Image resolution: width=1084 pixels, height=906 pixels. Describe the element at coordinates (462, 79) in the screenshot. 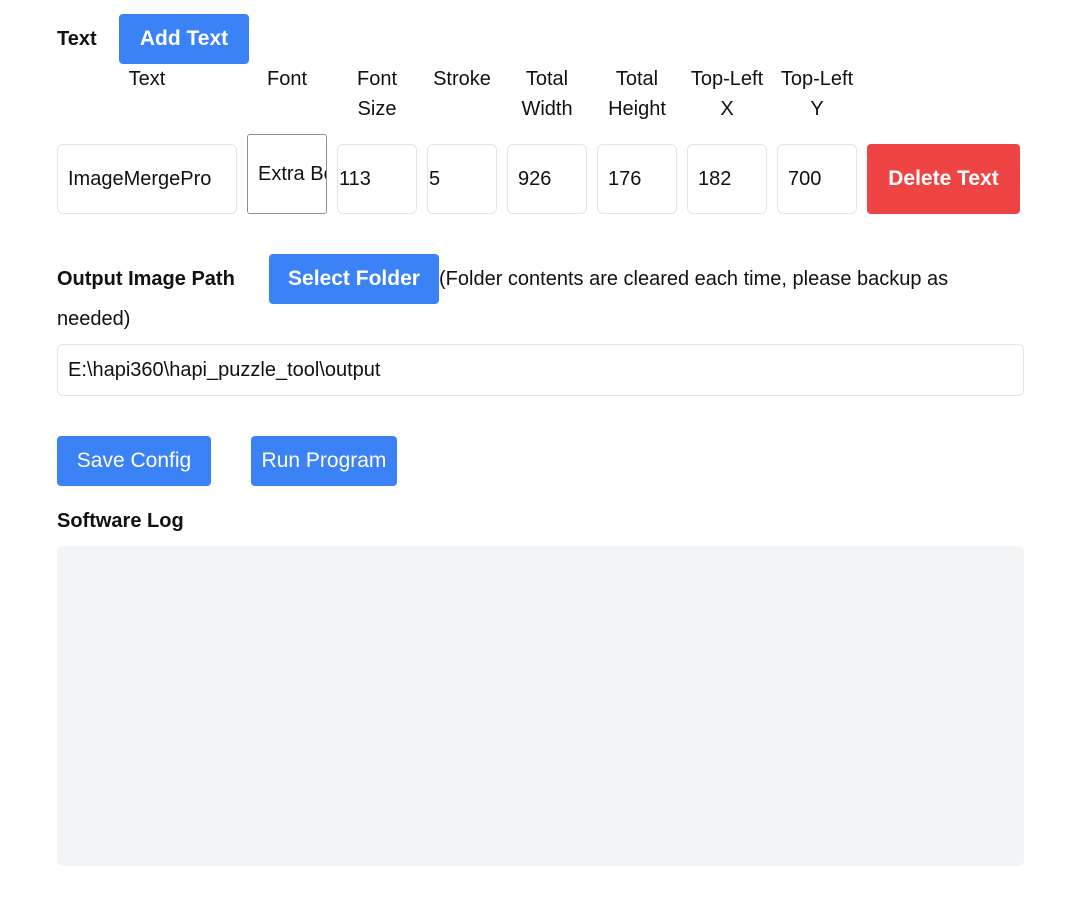

I see `column-header-stroke: Stroke` at that location.